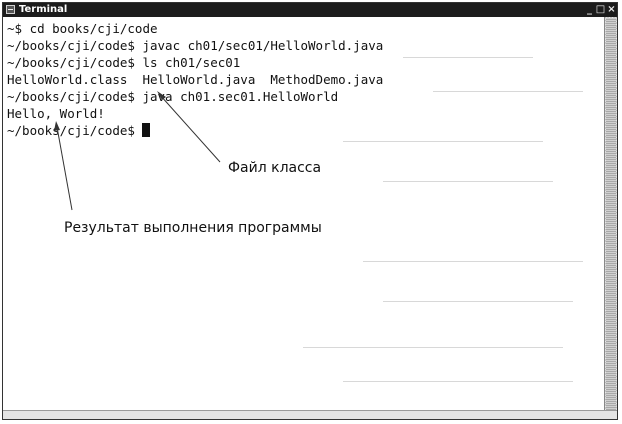 The image size is (622, 424). Describe the element at coordinates (57, 126) in the screenshot. I see `output-arrowhead` at that location.